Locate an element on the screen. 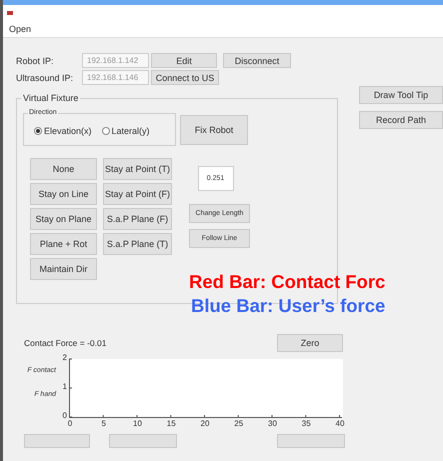 This screenshot has height=461, width=443. zero-button: Zero is located at coordinates (310, 343).